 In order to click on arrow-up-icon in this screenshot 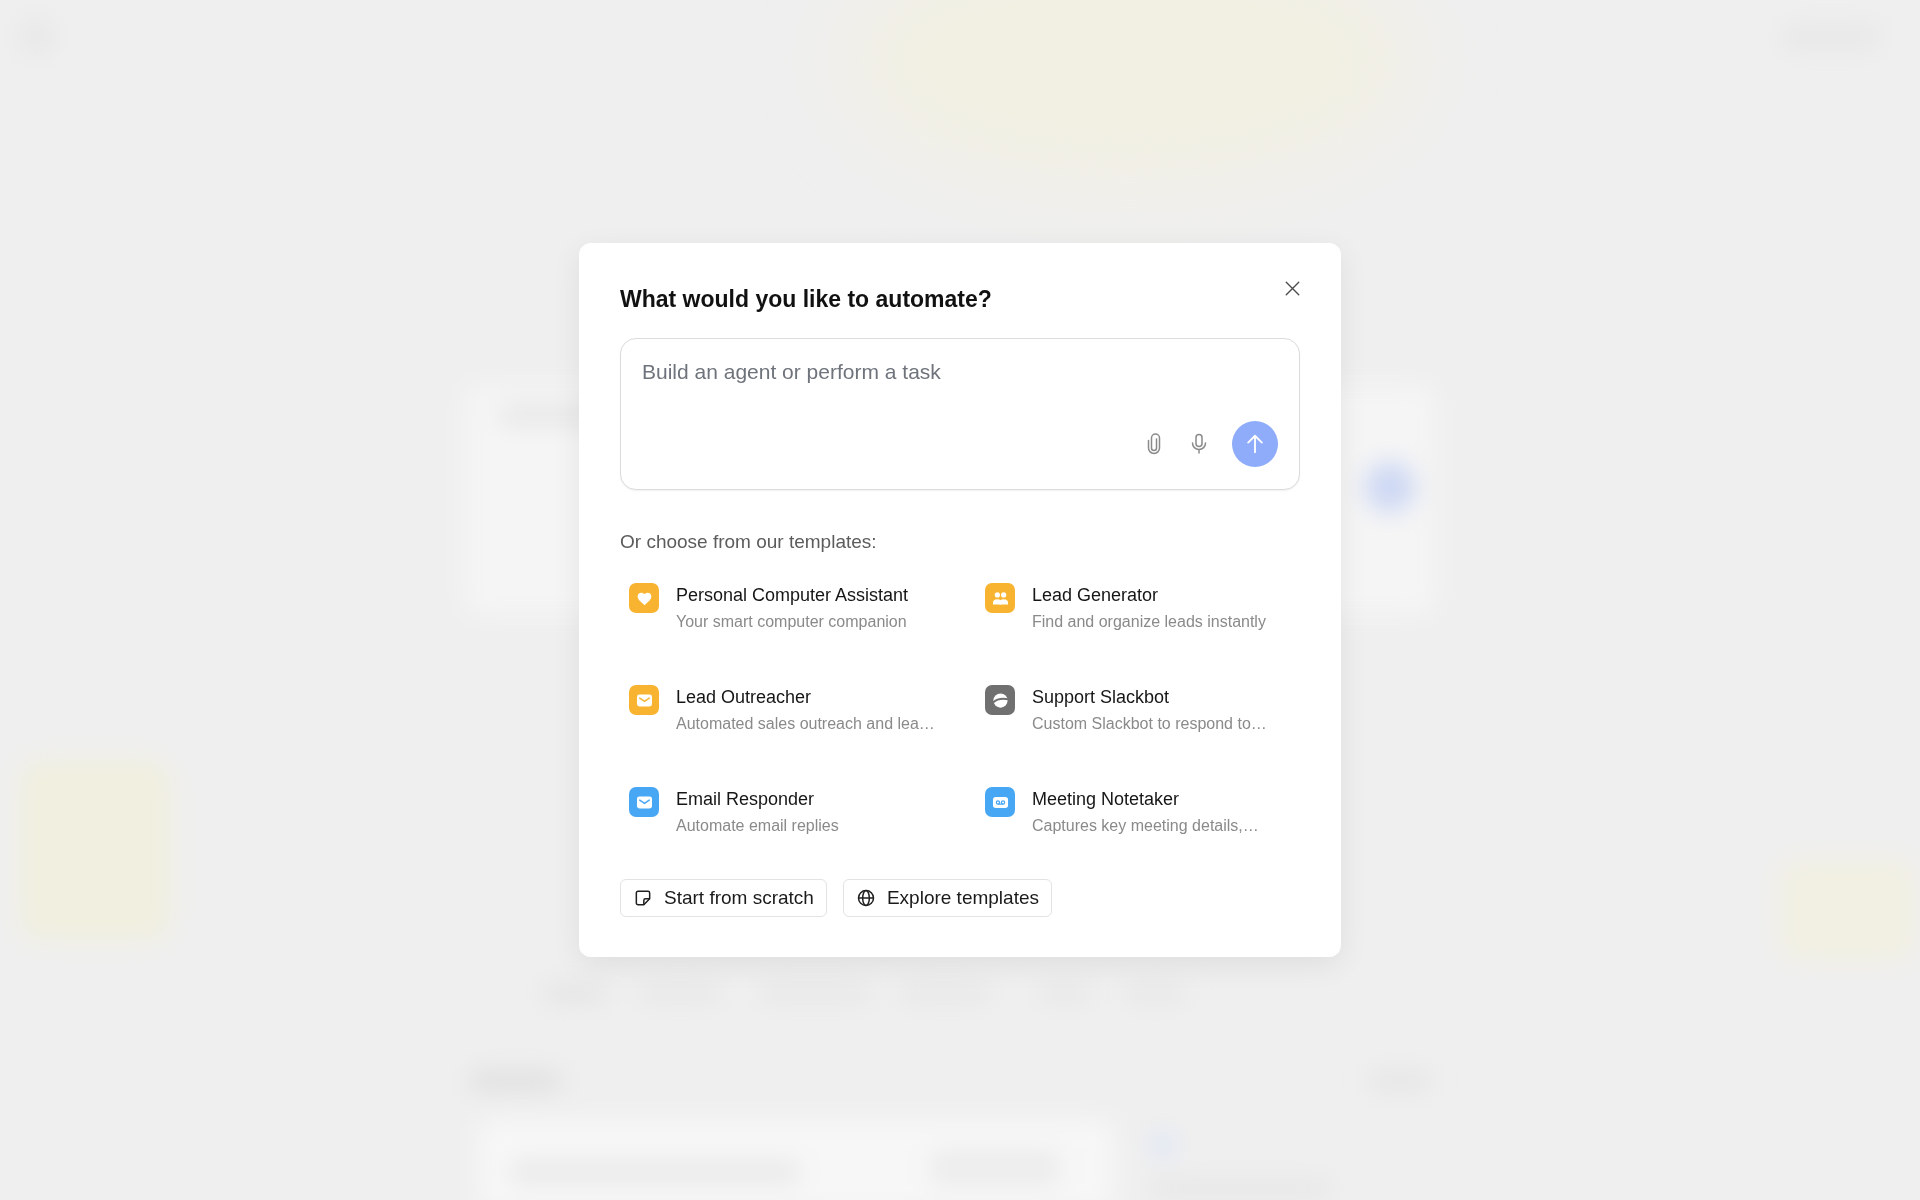, I will do `click(1255, 444)`.